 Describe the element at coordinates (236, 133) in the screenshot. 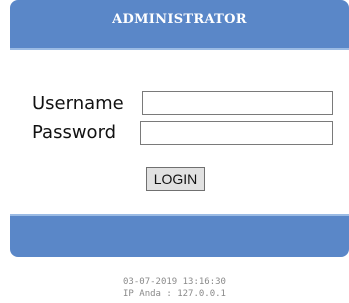

I see `password-input` at that location.